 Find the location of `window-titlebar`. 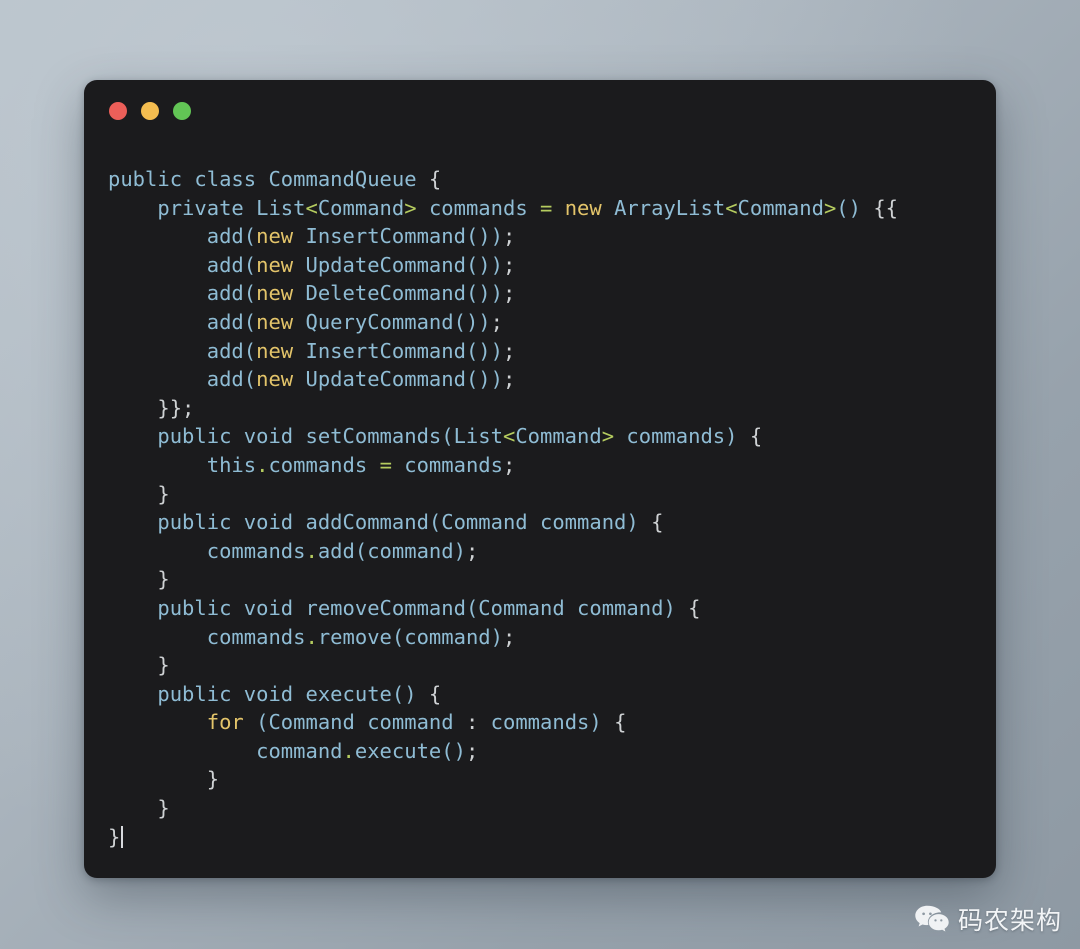

window-titlebar is located at coordinates (540, 111).